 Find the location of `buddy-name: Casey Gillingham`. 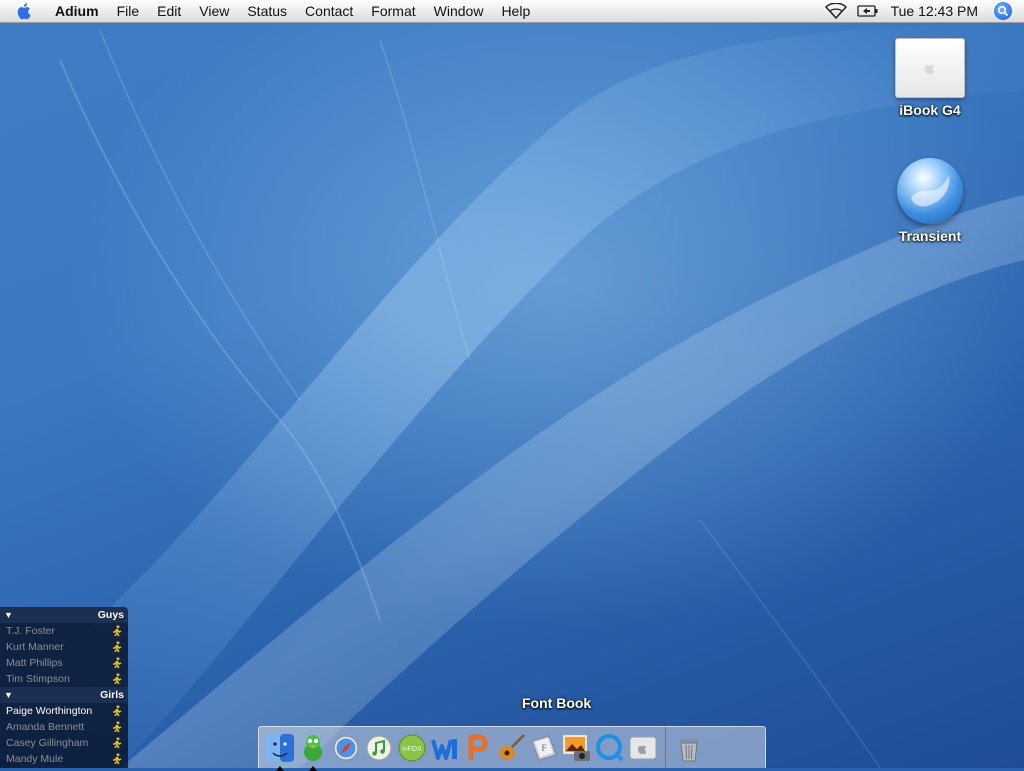

buddy-name: Casey Gillingham is located at coordinates (47, 743).